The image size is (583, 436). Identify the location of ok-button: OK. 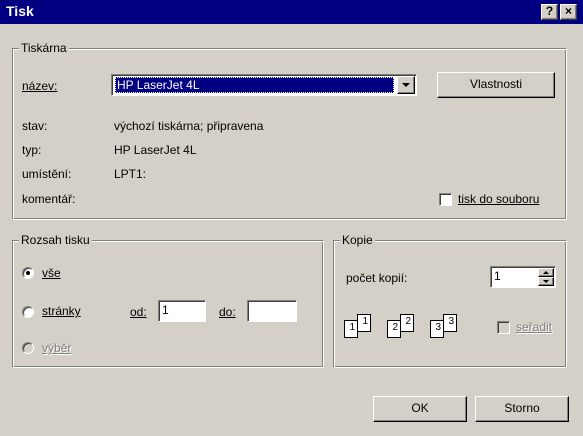
(420, 409).